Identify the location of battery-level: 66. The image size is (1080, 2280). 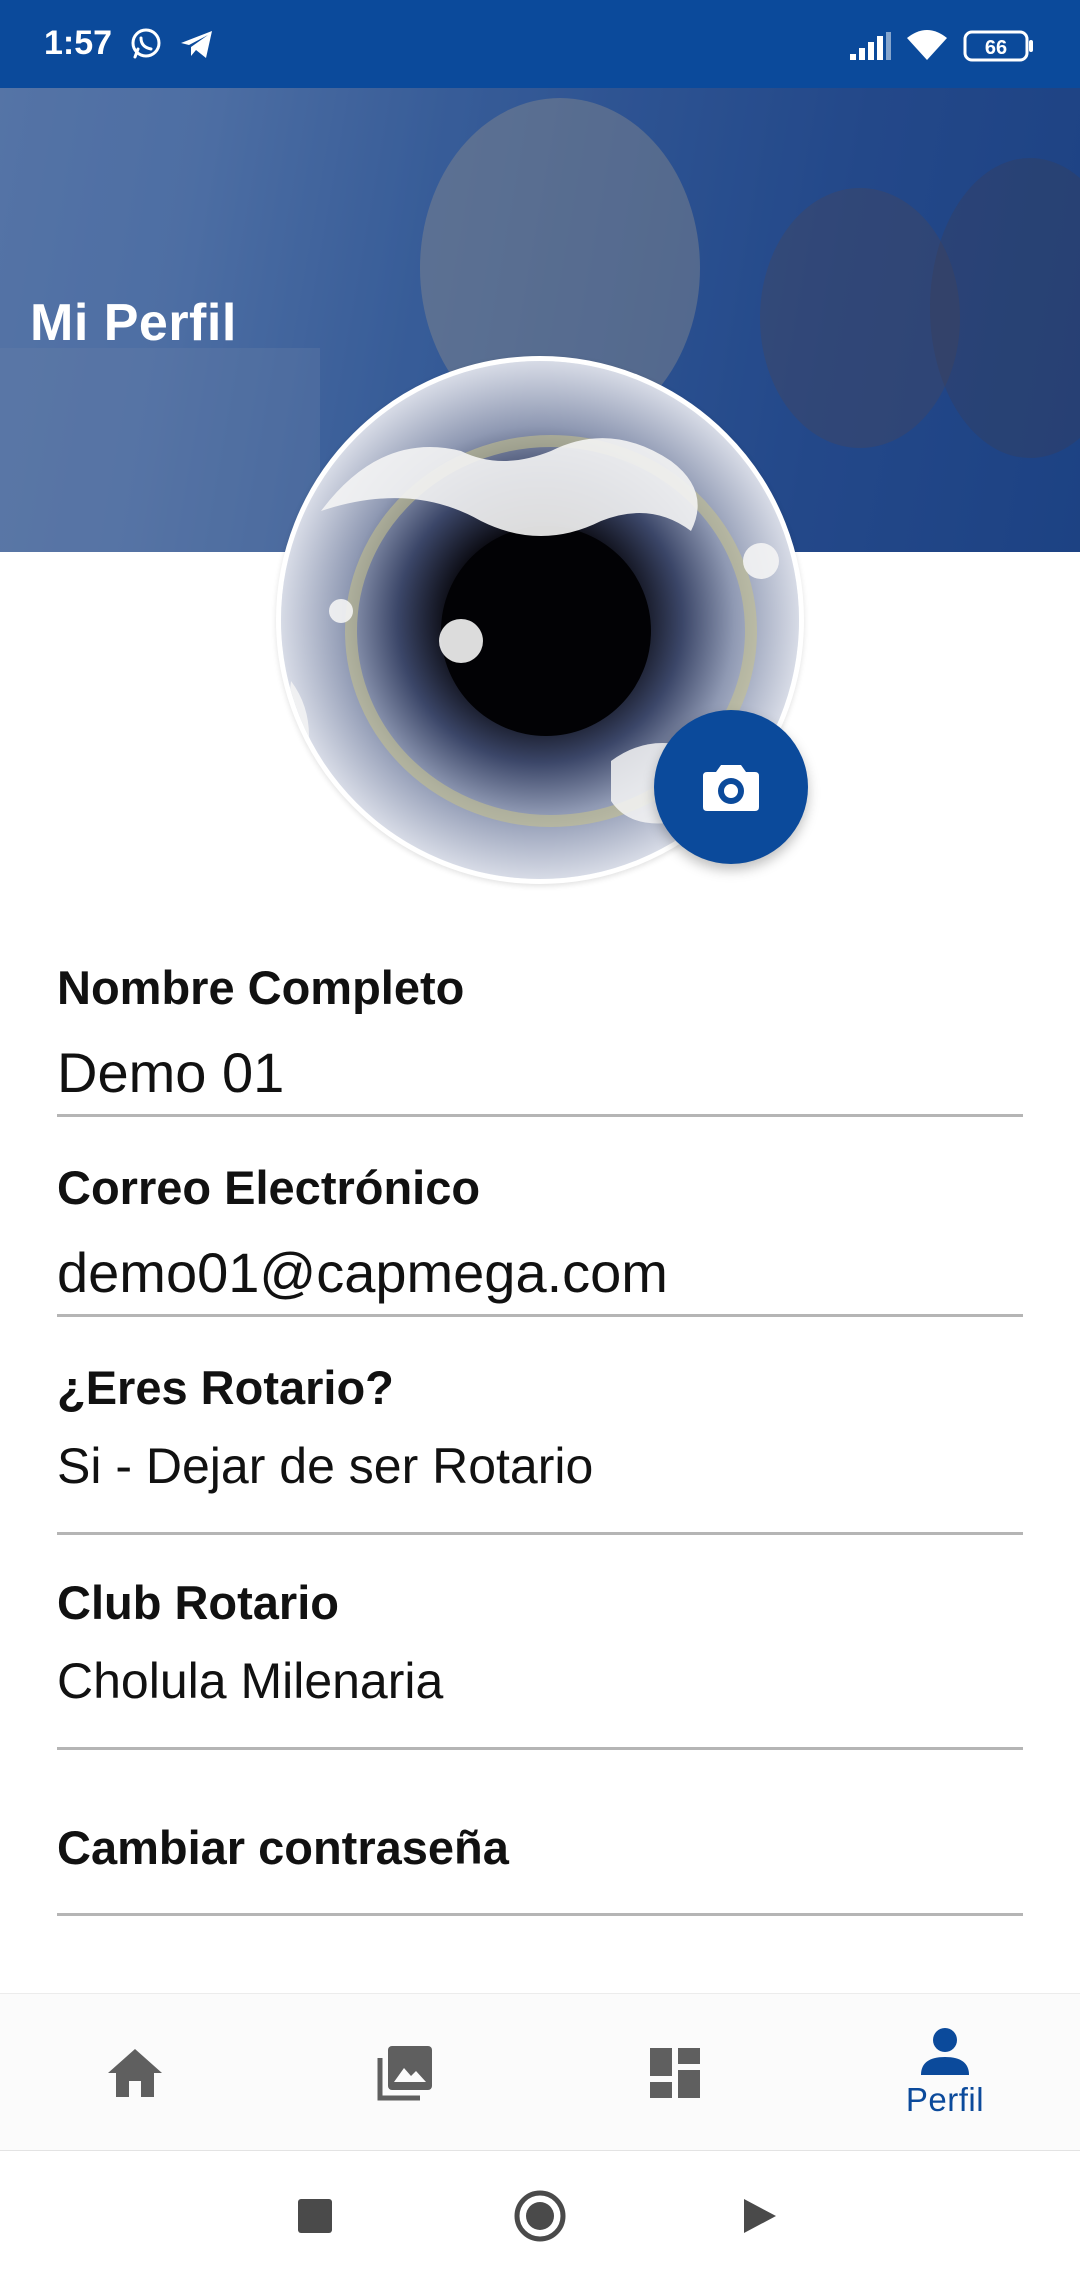
(996, 48).